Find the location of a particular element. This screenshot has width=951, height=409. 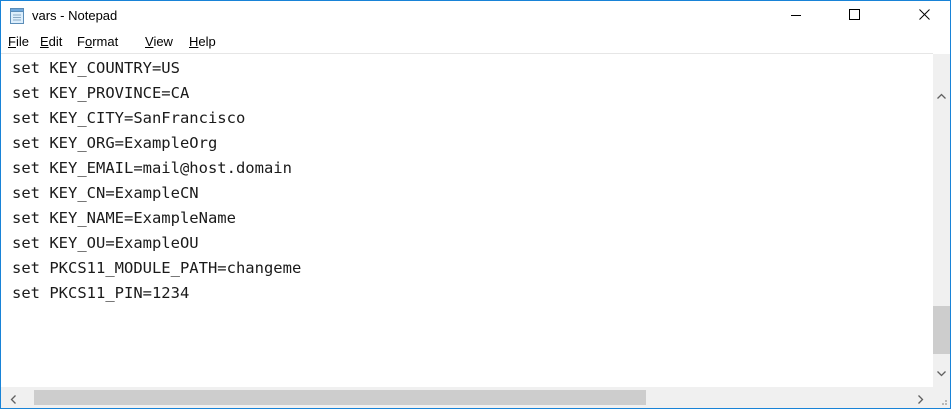

close-button is located at coordinates (924, 16).